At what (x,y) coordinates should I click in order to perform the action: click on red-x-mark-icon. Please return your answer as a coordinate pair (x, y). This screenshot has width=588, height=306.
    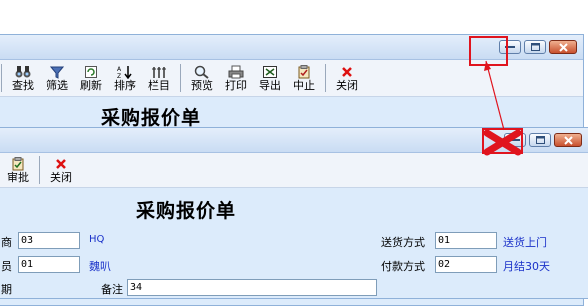
    Looking at the image, I should click on (502, 142).